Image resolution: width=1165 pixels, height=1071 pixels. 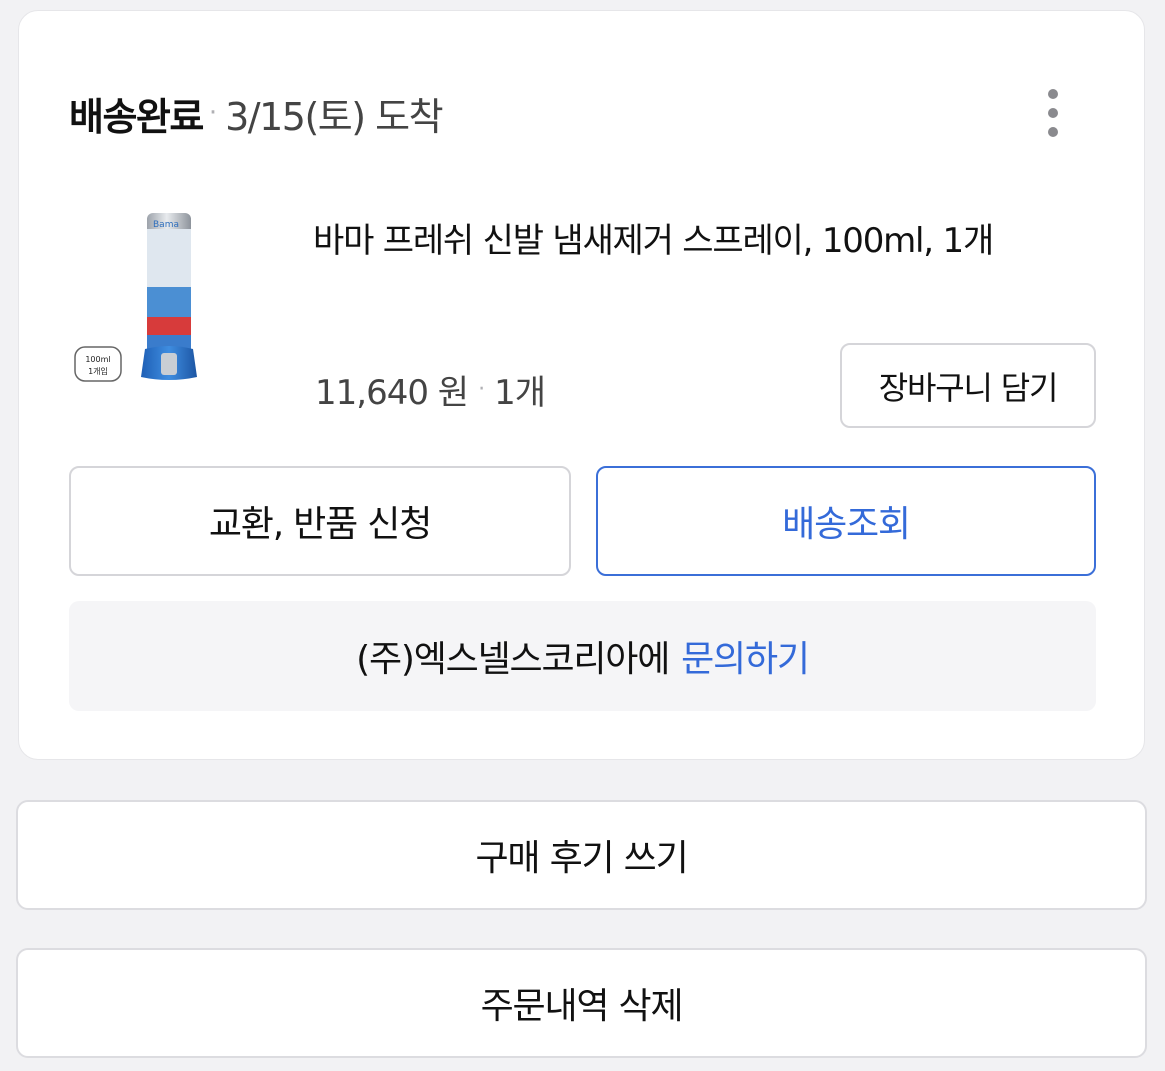 What do you see at coordinates (698, 241) in the screenshot?
I see `product-name: 바마 프레쉬 신발 냄새제거 스프레이, 100ml, 1개` at bounding box center [698, 241].